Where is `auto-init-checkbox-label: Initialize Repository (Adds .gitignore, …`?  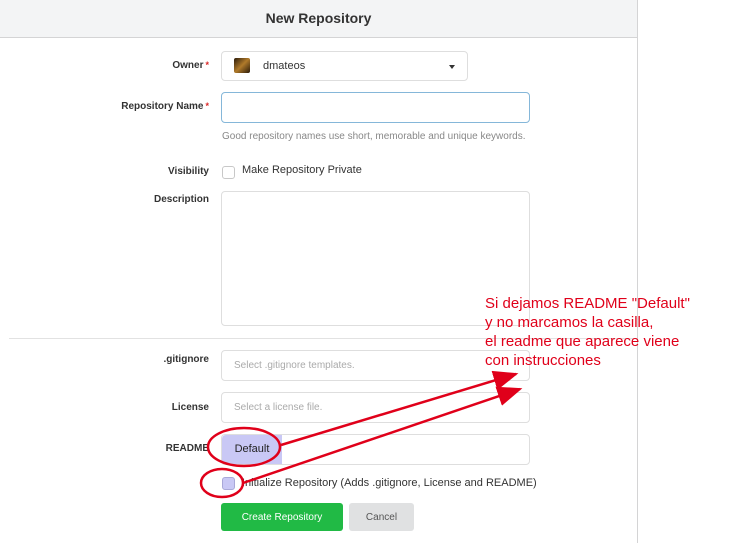
auto-init-checkbox-label: Initialize Repository (Adds .gitignore, … is located at coordinates (389, 483).